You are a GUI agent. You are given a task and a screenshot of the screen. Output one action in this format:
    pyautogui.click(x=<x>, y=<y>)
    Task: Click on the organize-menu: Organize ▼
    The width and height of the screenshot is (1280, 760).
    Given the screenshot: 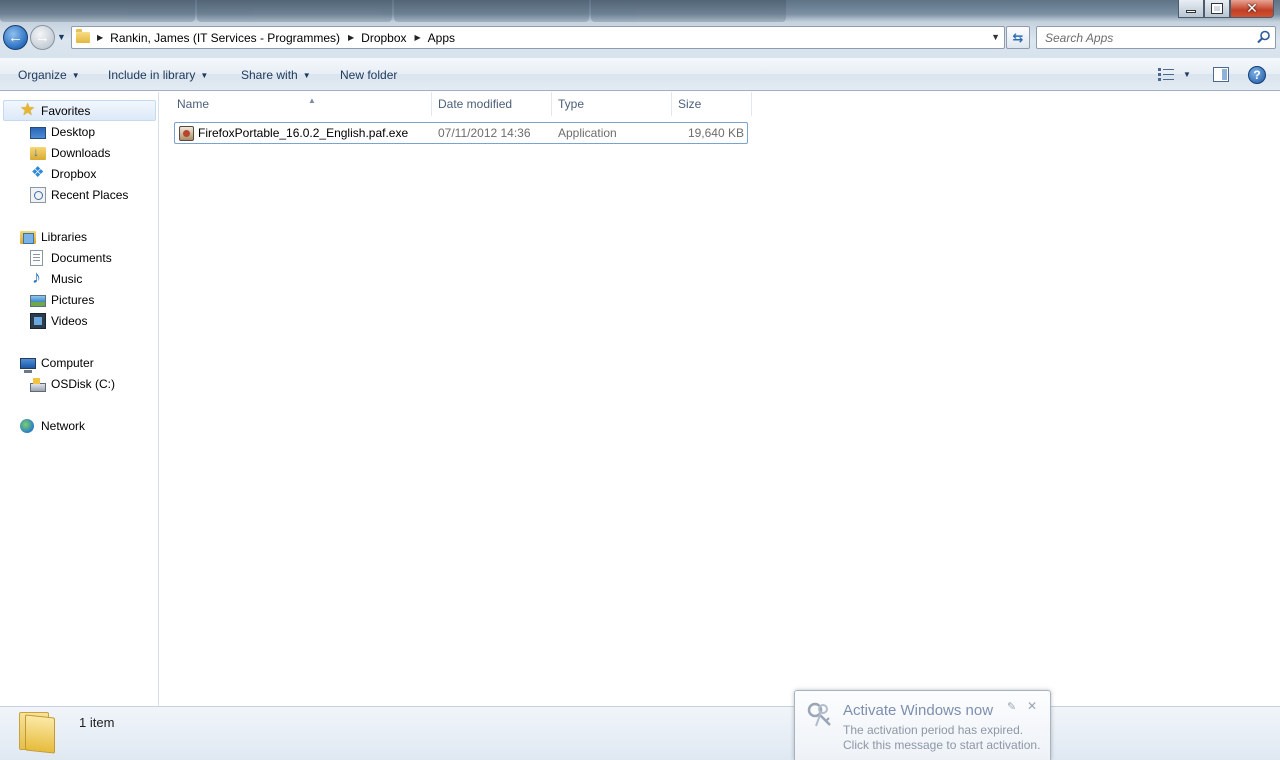 What is the action you would take?
    pyautogui.click(x=49, y=75)
    